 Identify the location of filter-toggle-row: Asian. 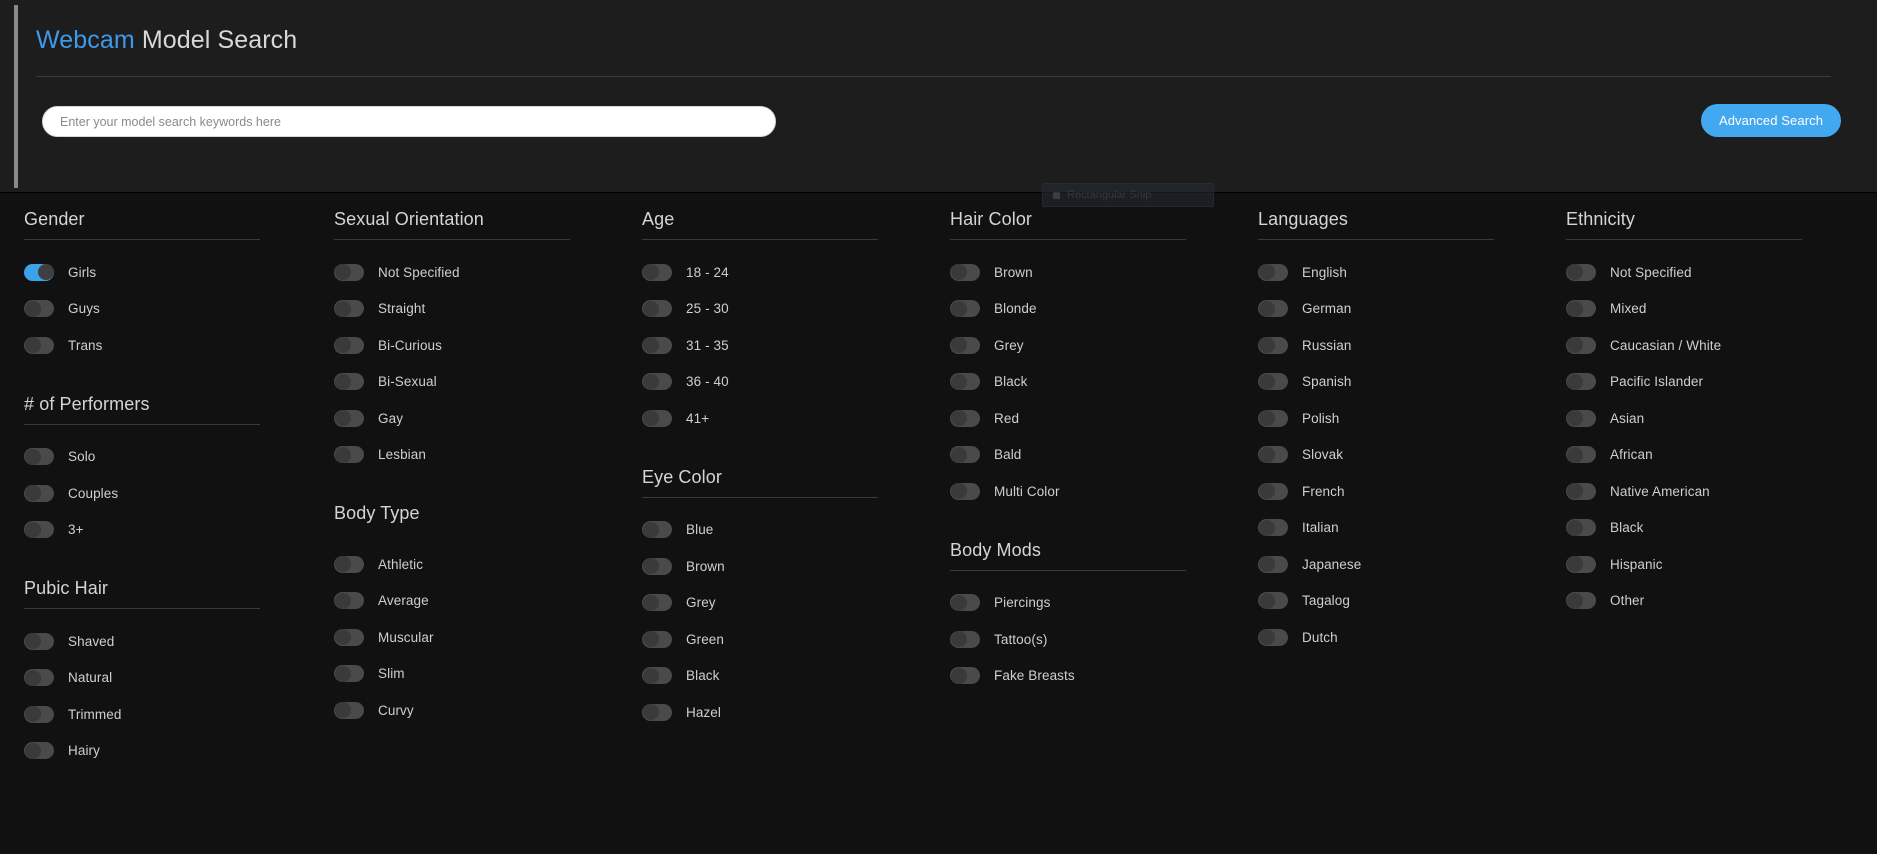
(1720, 418).